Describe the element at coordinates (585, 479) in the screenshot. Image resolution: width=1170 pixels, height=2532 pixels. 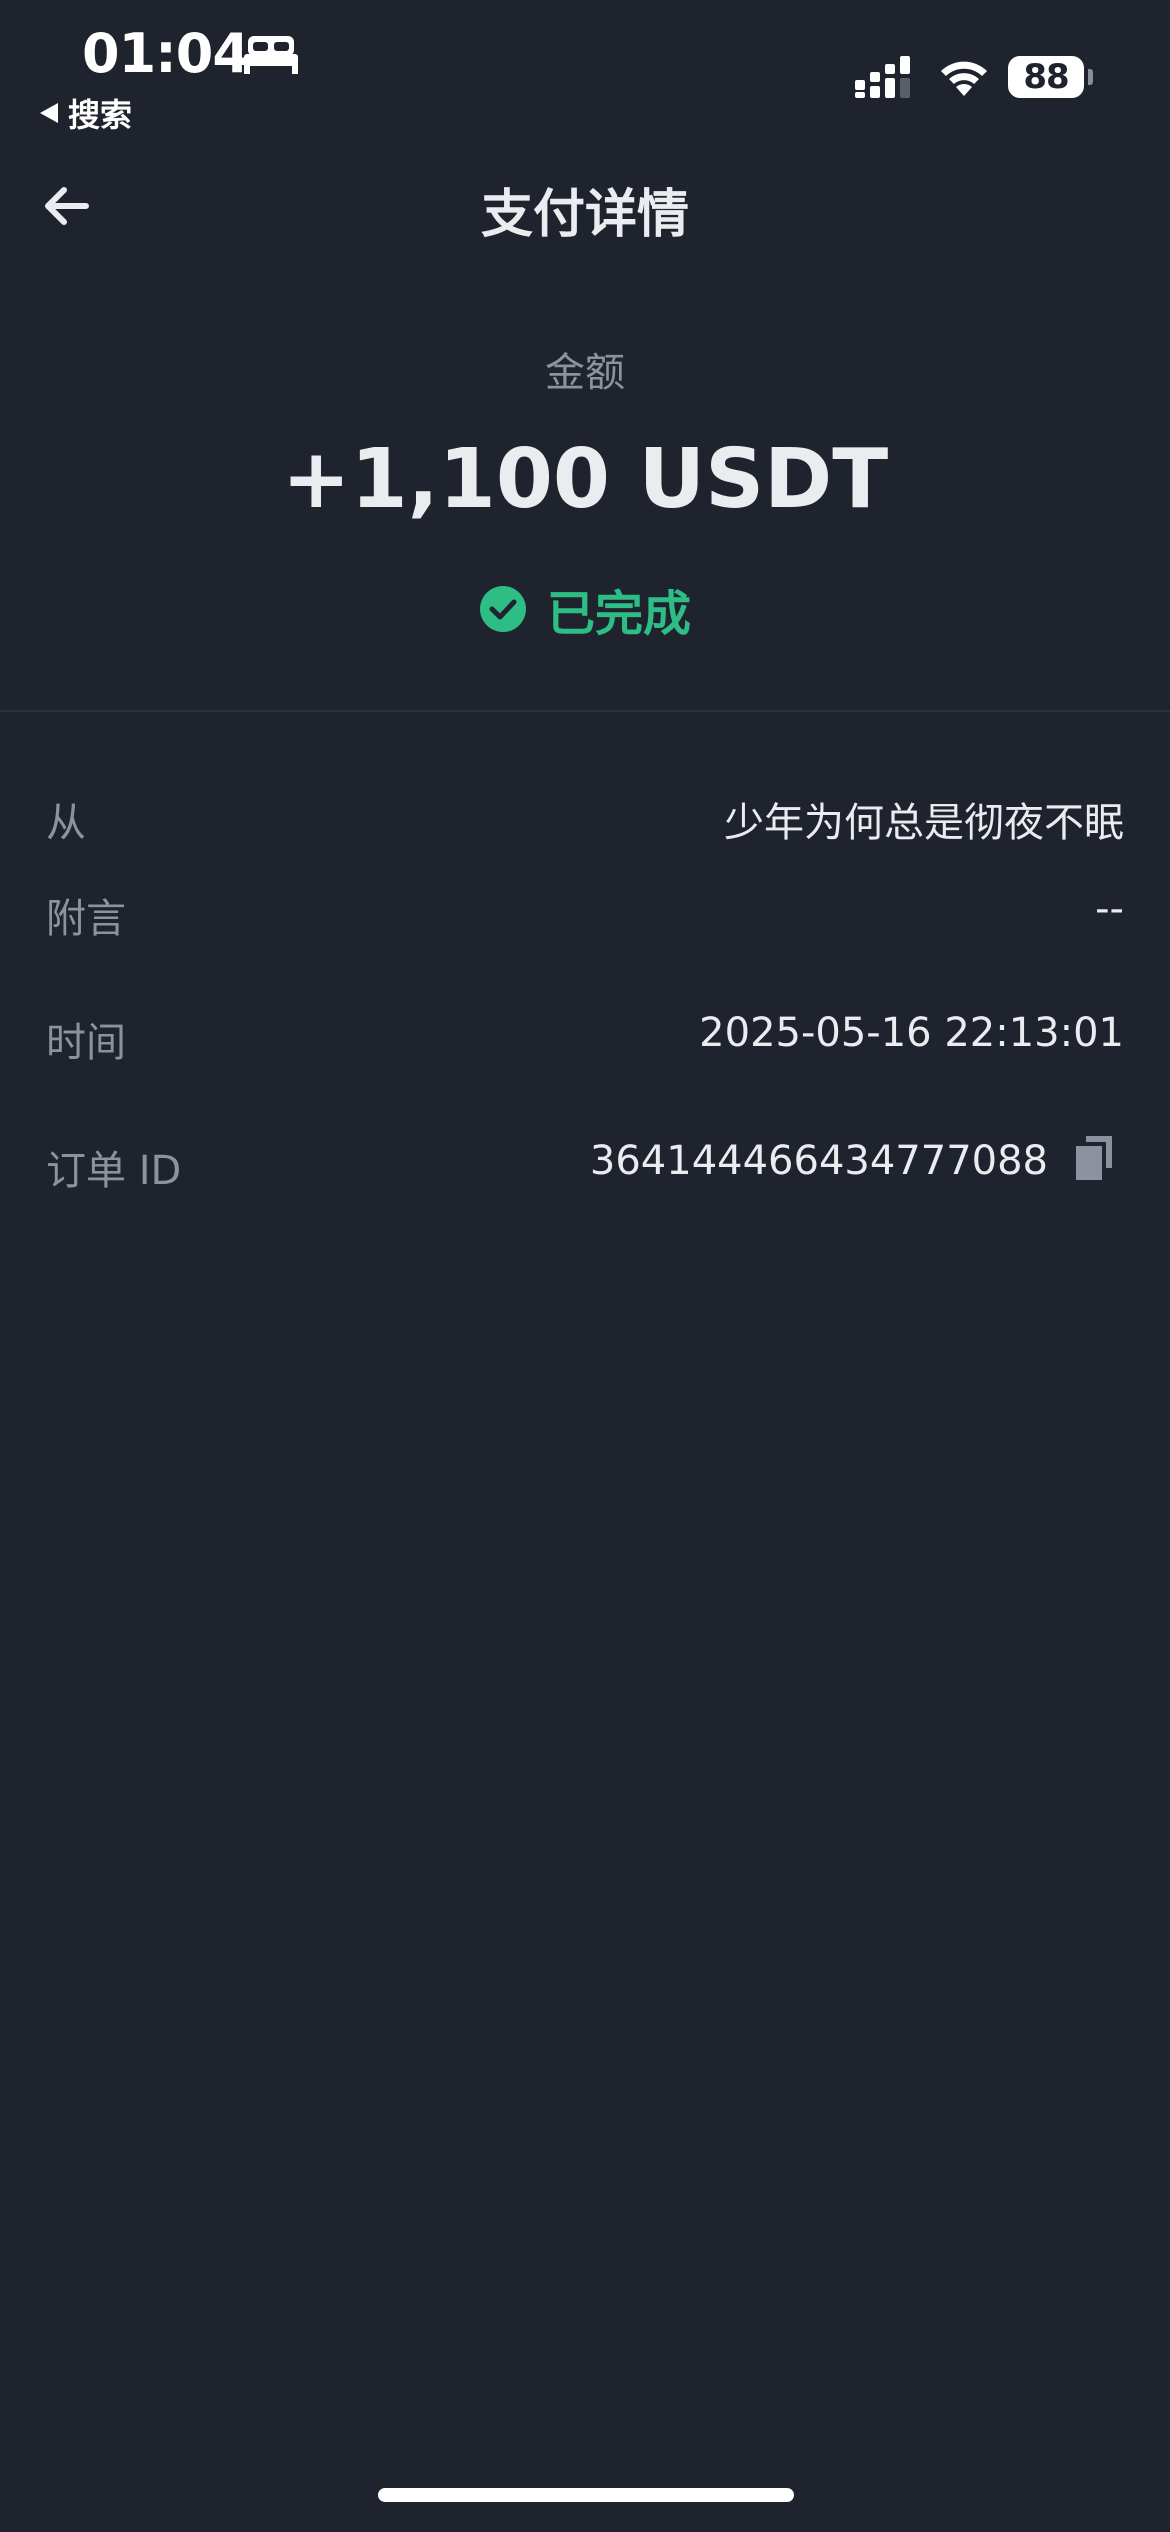
I see `amount-value: +1,100 USDT` at that location.